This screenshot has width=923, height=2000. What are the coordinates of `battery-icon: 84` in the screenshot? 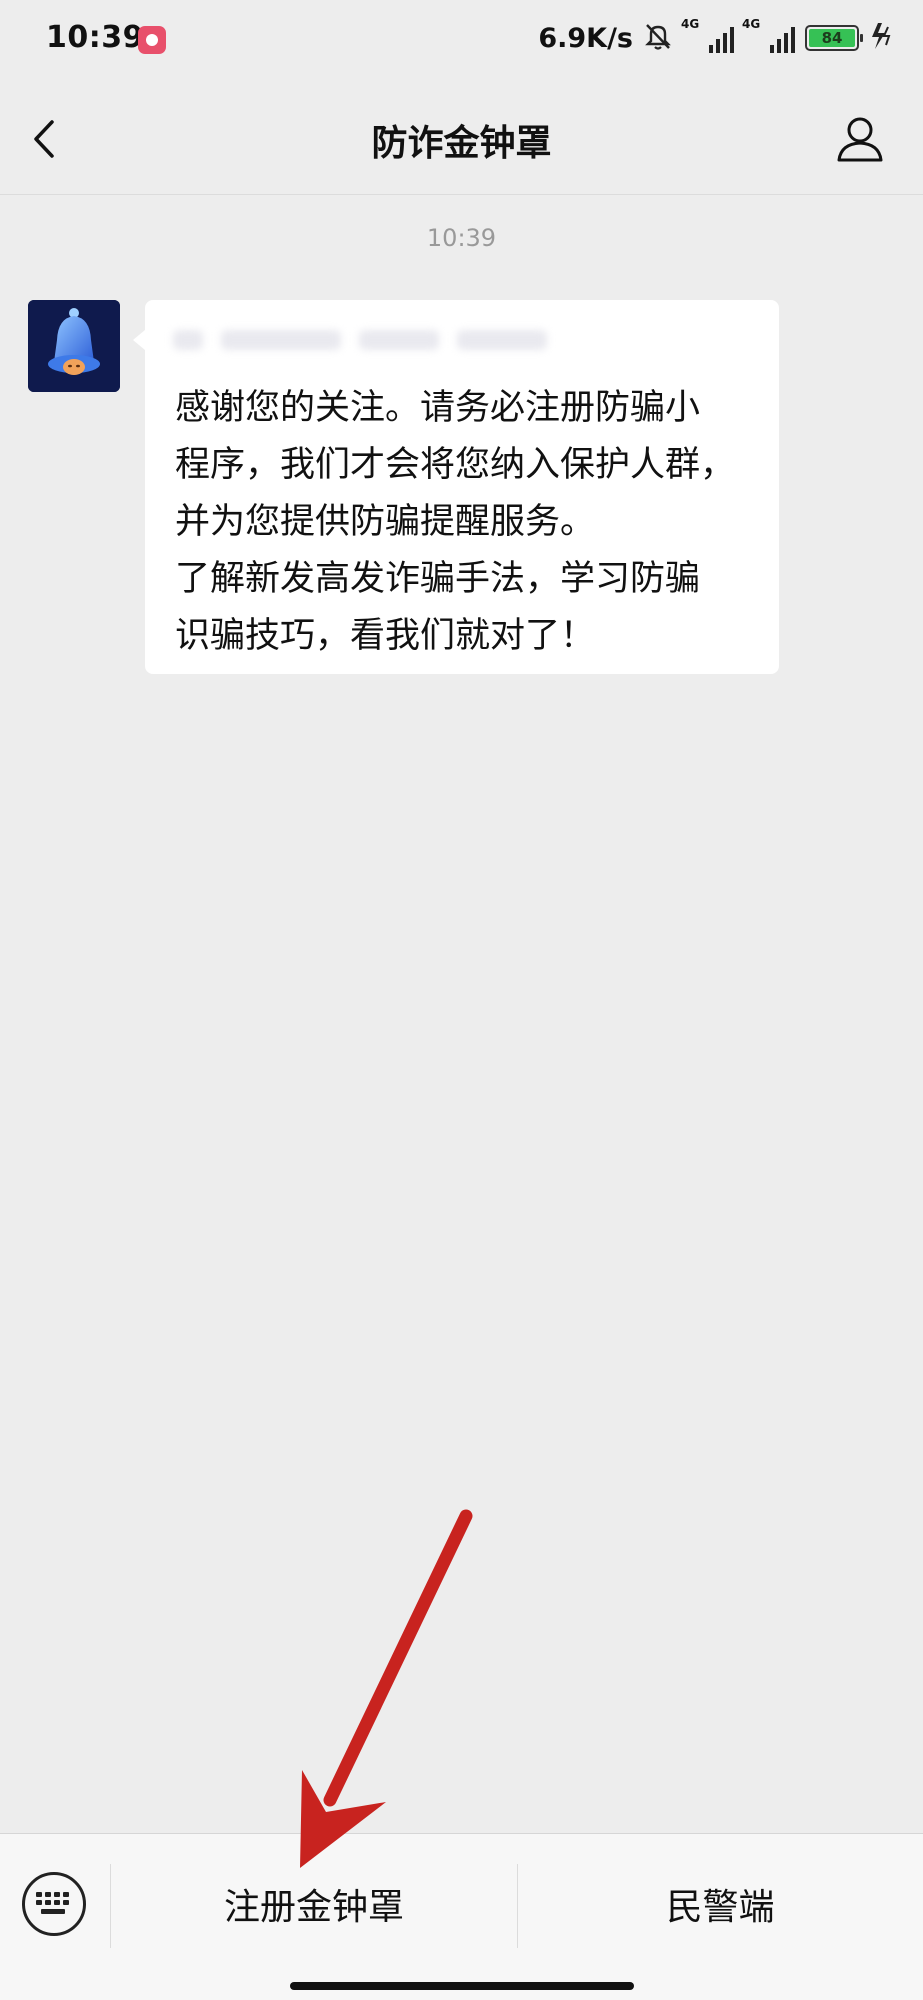 It's located at (834, 38).